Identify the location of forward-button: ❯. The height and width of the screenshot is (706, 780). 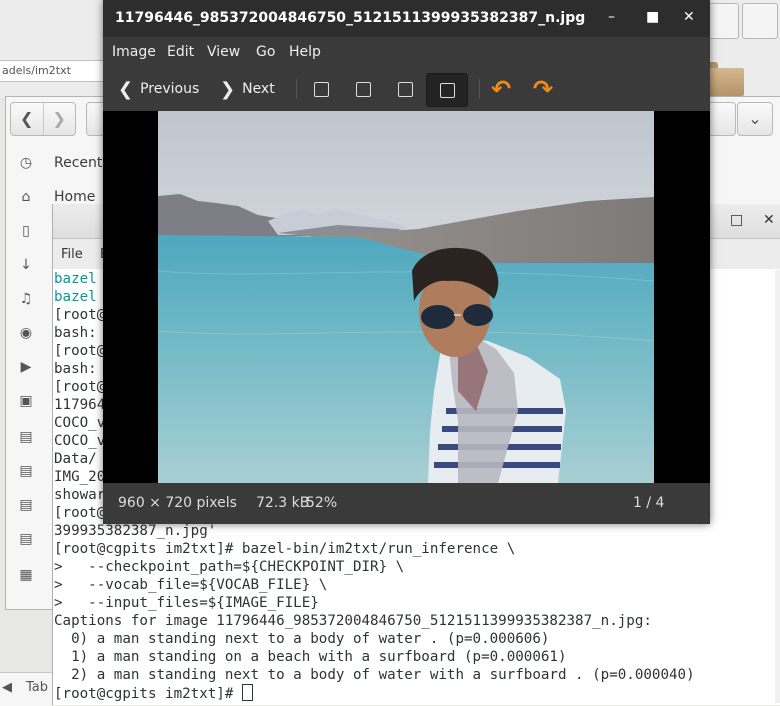
(59, 119).